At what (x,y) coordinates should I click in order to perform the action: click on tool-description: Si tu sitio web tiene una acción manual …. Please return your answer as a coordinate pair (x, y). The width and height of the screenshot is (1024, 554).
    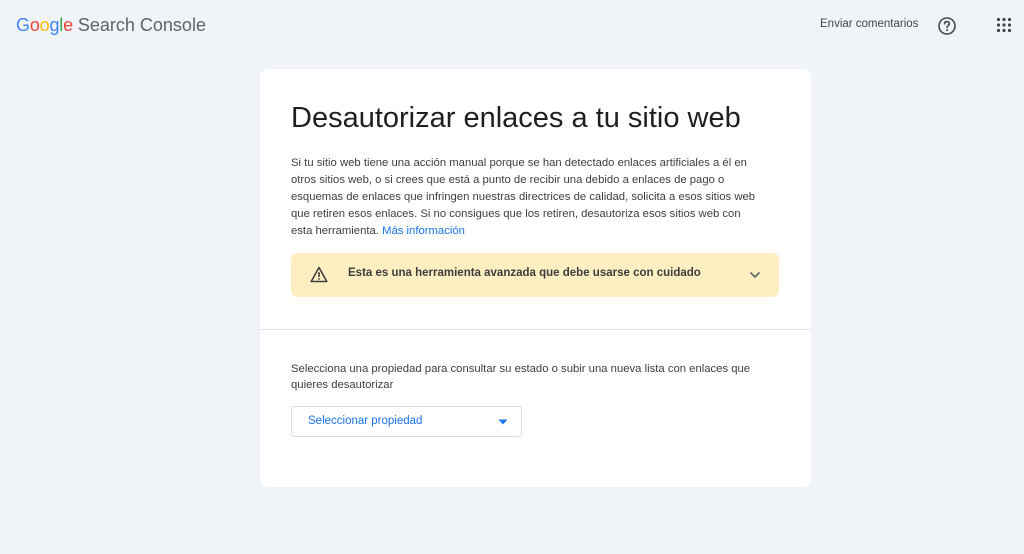
    Looking at the image, I should click on (526, 197).